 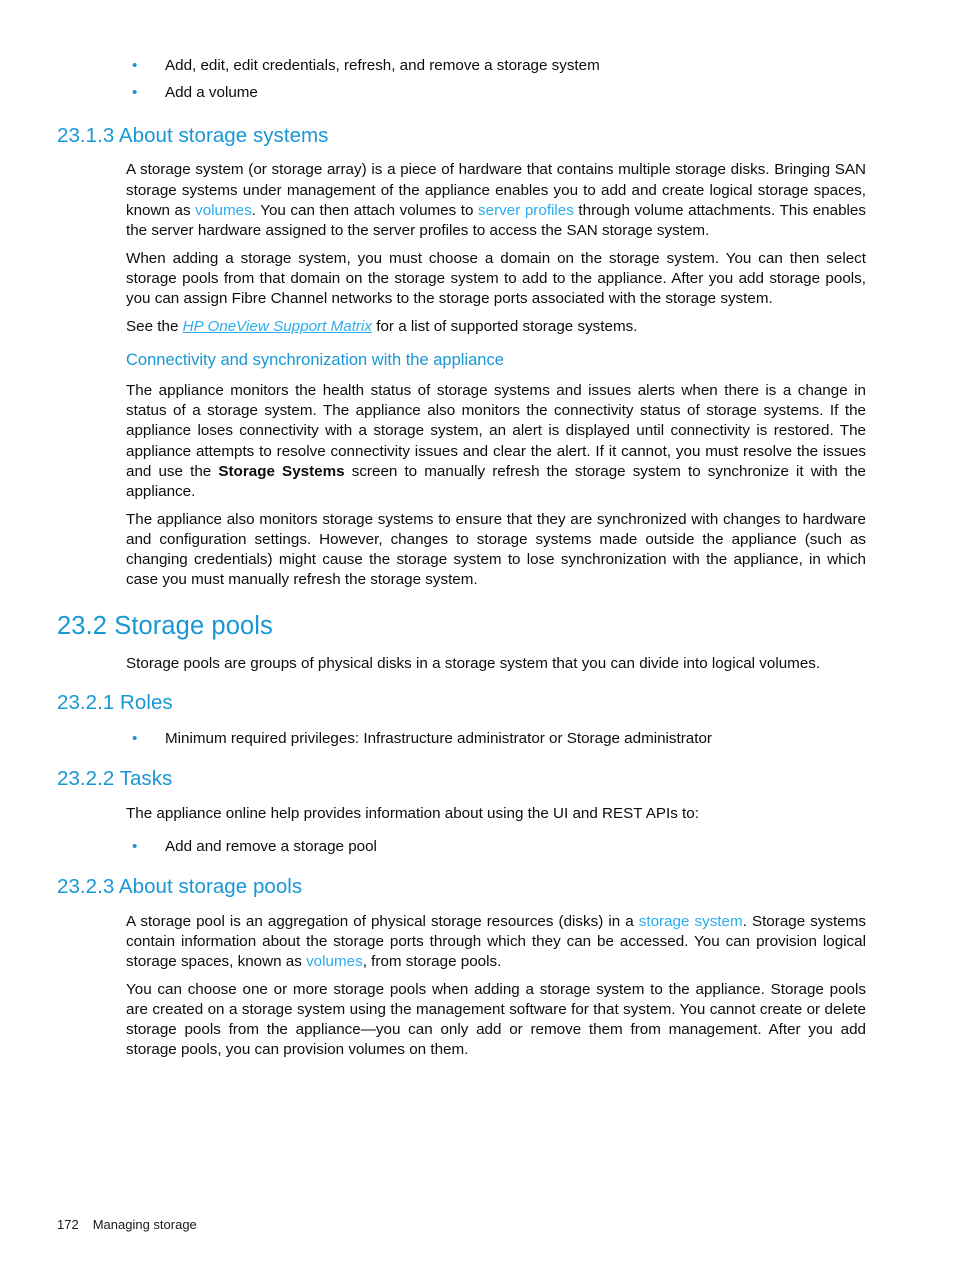 What do you see at coordinates (281, 471) in the screenshot?
I see `emphasis-storage-systems-screen: Storage Systems` at bounding box center [281, 471].